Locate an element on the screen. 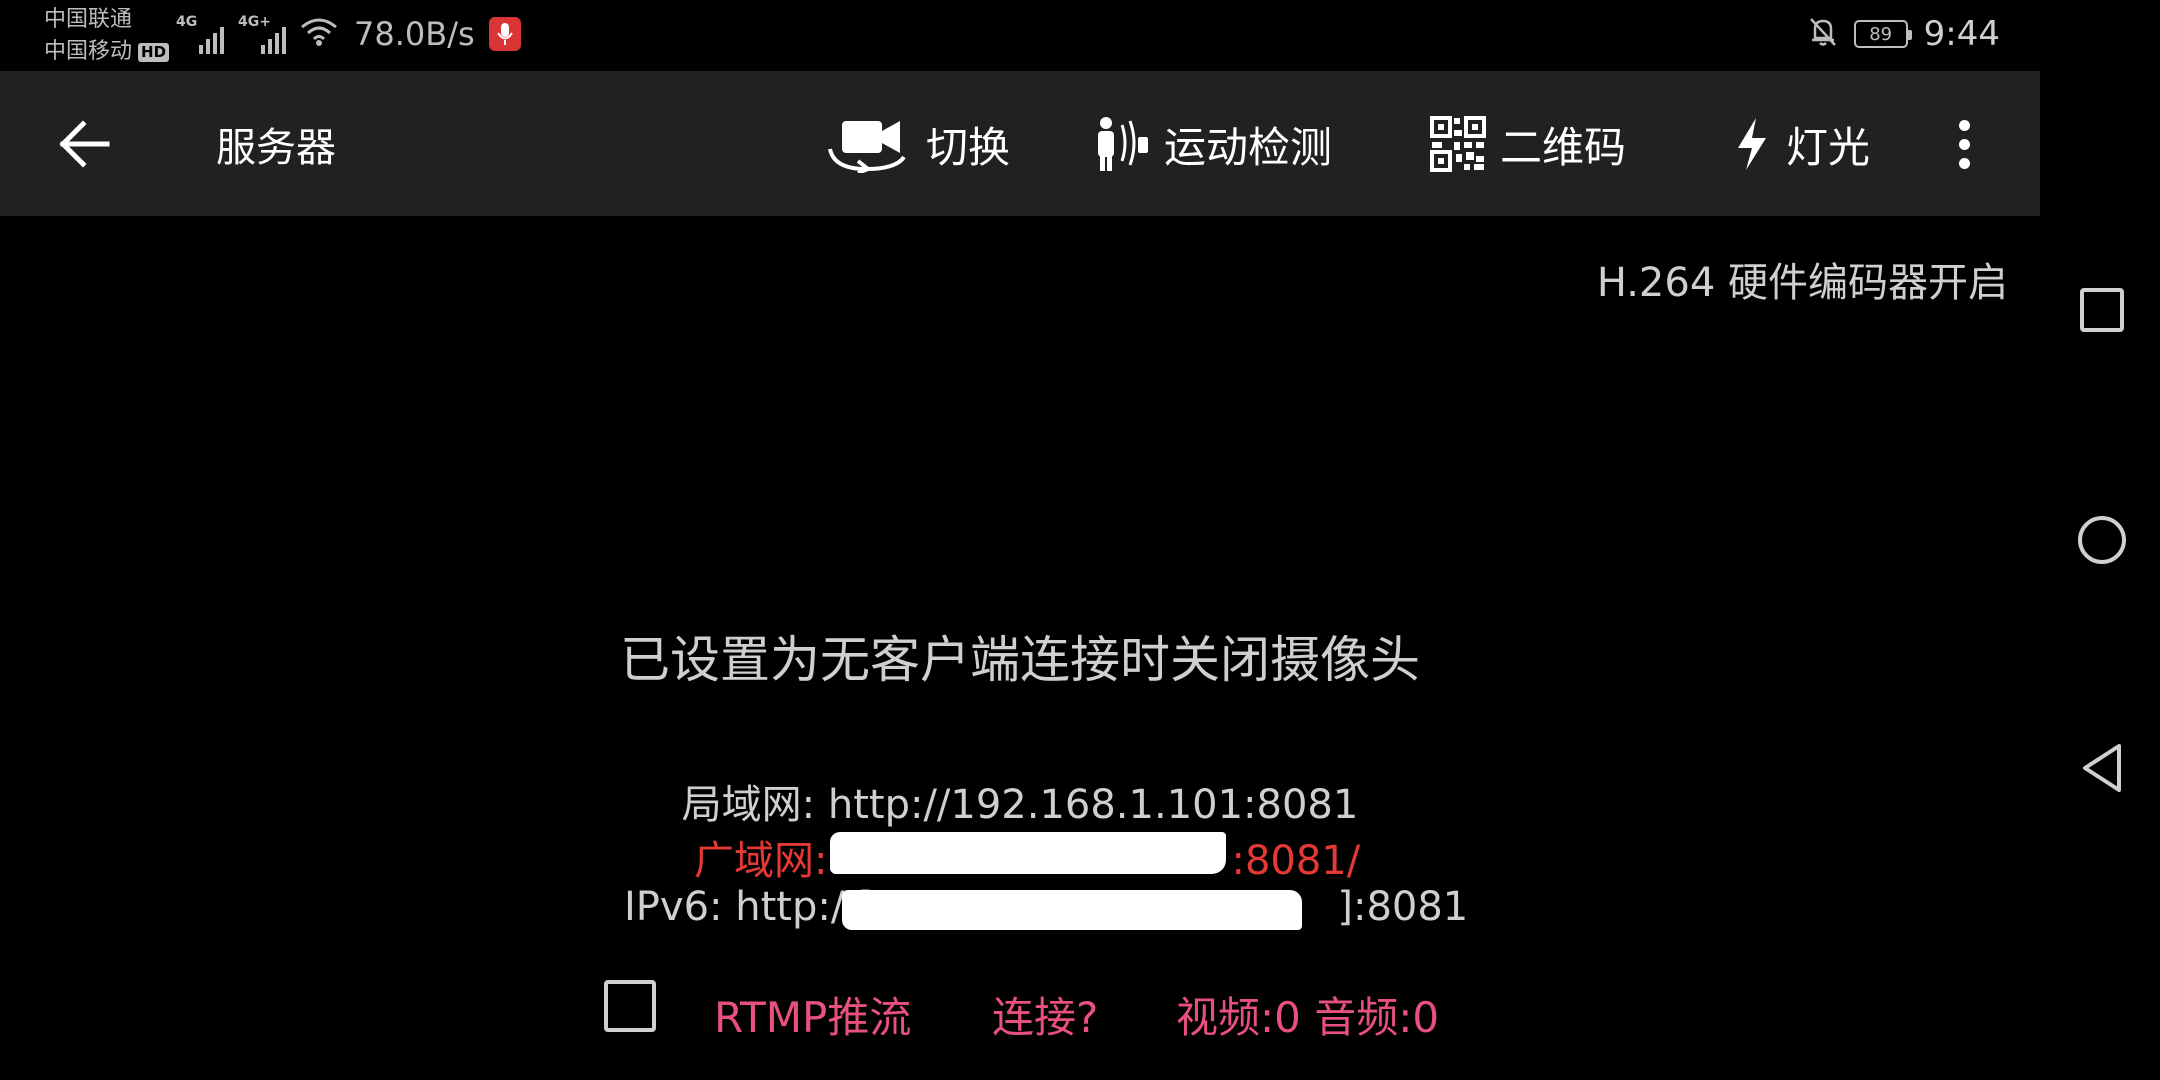  recents-square-icon is located at coordinates (2102, 310).